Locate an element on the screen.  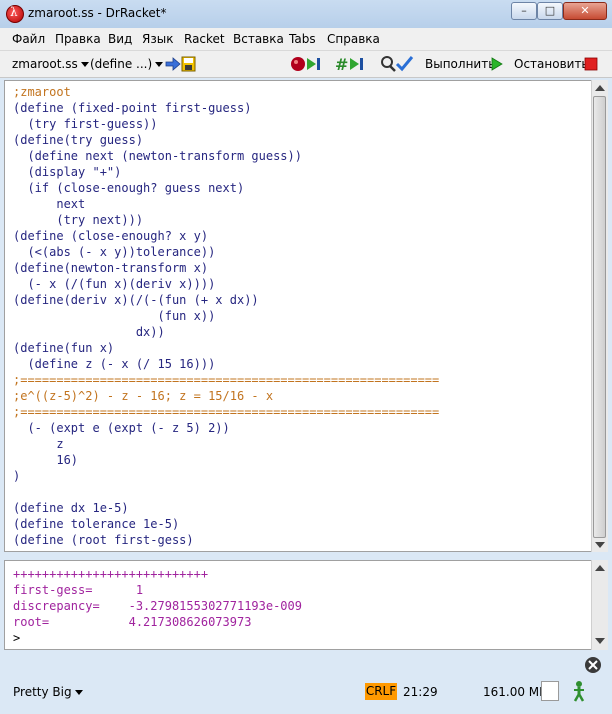
cursor-position: 21:29 is located at coordinates (420, 692).